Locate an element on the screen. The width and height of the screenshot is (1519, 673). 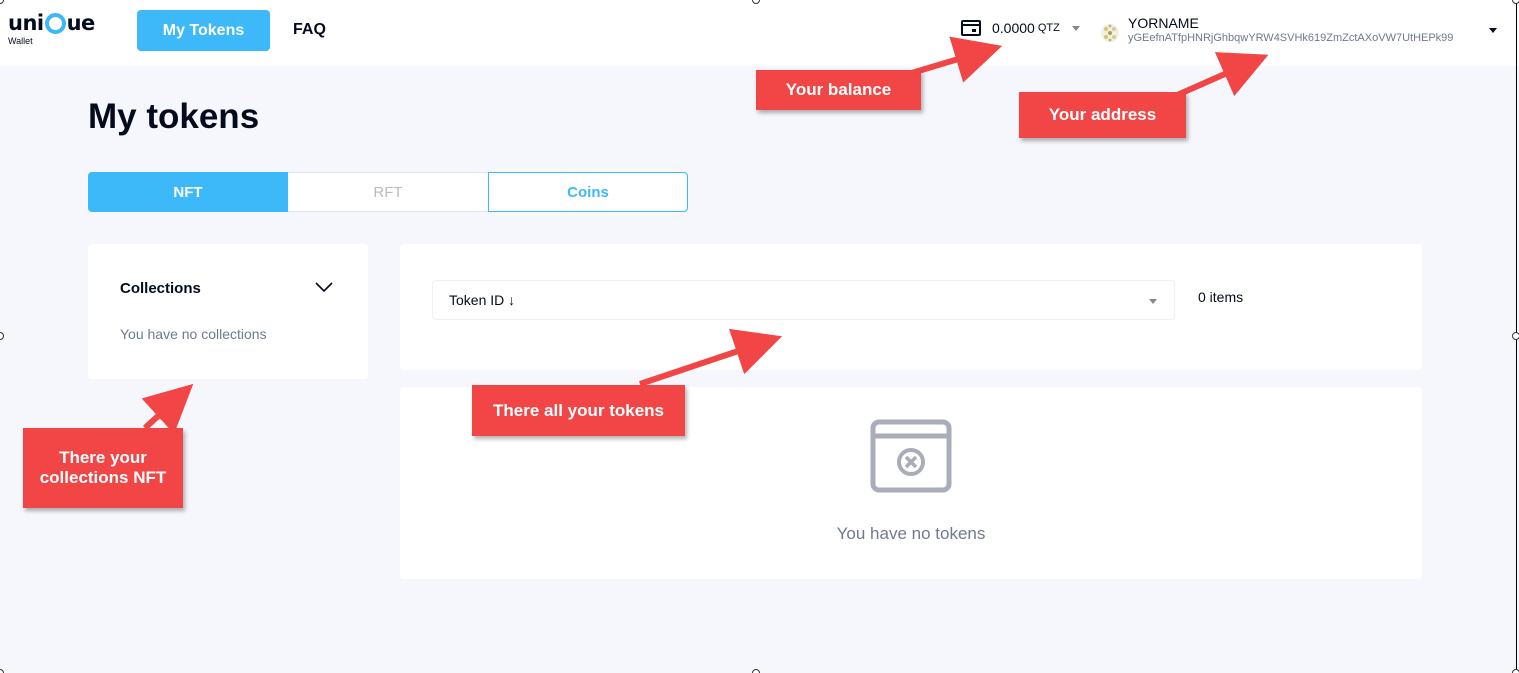
arrow-to-tokens is located at coordinates (711, 357).